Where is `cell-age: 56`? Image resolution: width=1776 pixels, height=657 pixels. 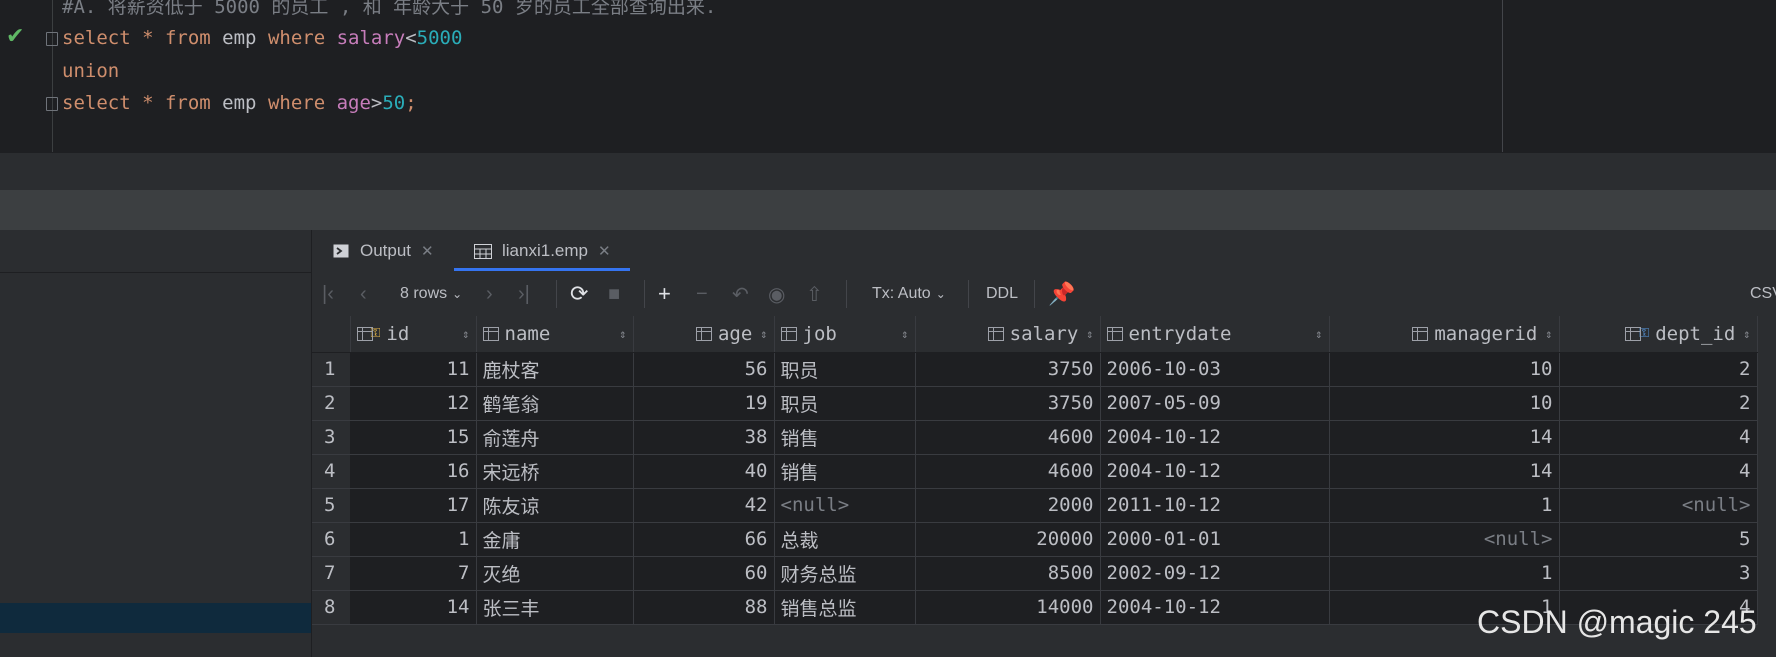
cell-age: 56 is located at coordinates (704, 369).